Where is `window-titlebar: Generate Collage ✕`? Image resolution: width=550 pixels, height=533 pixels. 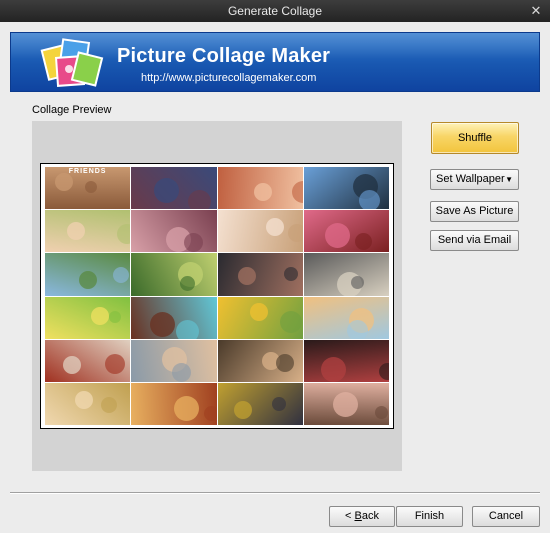
window-titlebar: Generate Collage ✕ is located at coordinates (275, 11).